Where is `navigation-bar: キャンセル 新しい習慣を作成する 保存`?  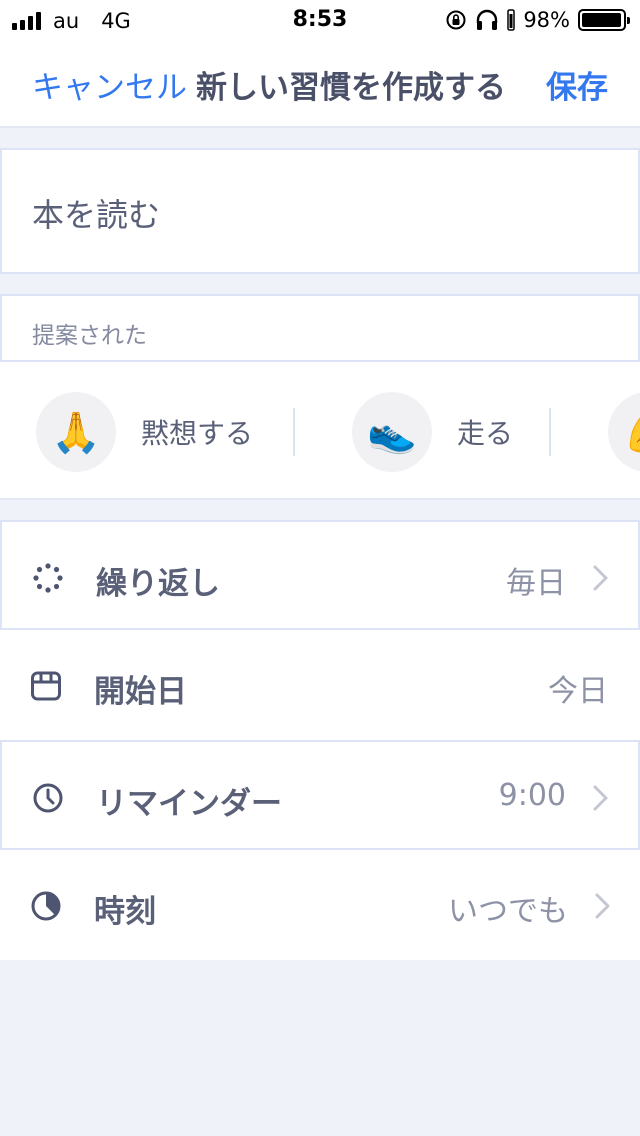
navigation-bar: キャンセル 新しい習慣を作成する 保存 is located at coordinates (320, 84).